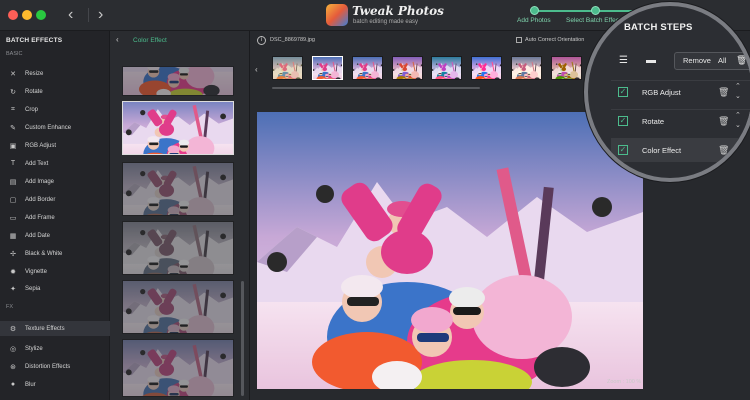 The width and height of the screenshot is (750, 400). Describe the element at coordinates (13, 92) in the screenshot. I see `rotate-icon: ↻` at that location.